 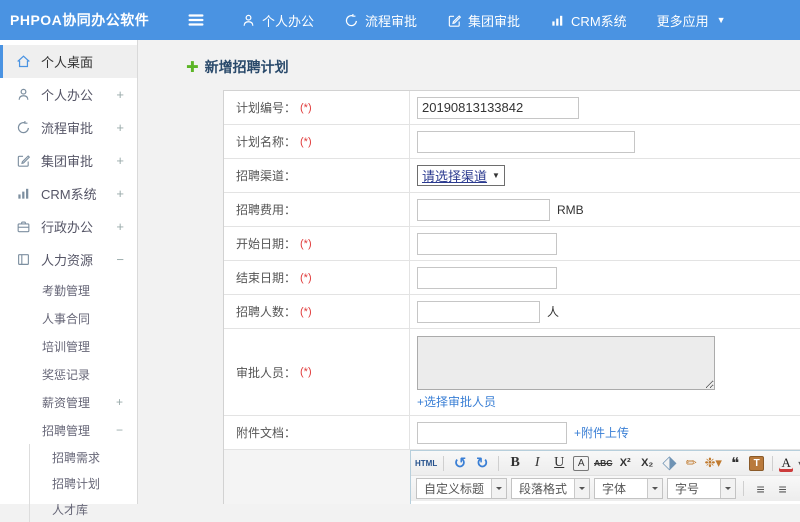 What do you see at coordinates (68, 127) in the screenshot?
I see `sidebar-item-workflow-approval: 流程审批 +` at bounding box center [68, 127].